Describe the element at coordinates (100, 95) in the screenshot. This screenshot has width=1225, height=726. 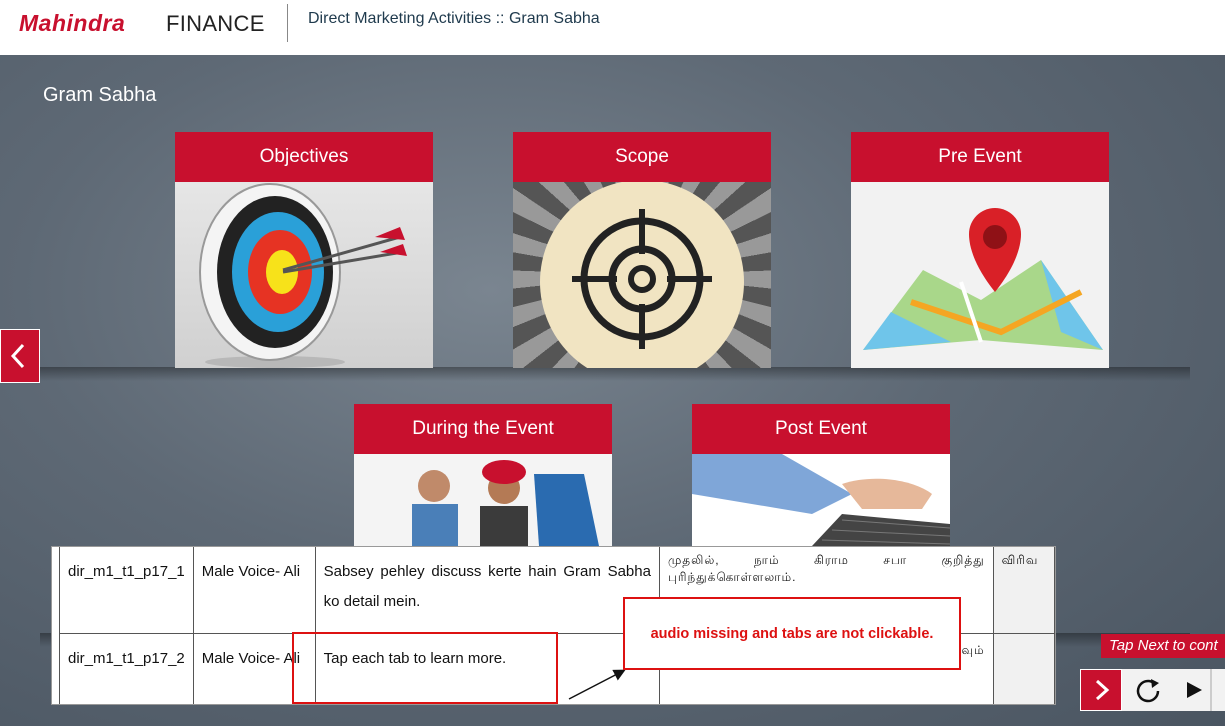
I see `page-title: Gram Sabha` at that location.